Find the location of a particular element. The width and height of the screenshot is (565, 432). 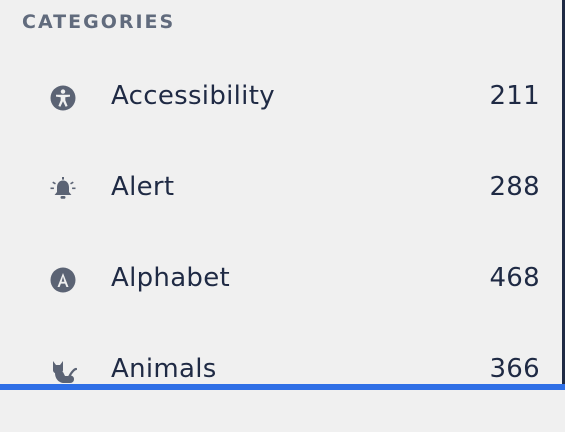

category-label: Accessibility is located at coordinates (193, 96).